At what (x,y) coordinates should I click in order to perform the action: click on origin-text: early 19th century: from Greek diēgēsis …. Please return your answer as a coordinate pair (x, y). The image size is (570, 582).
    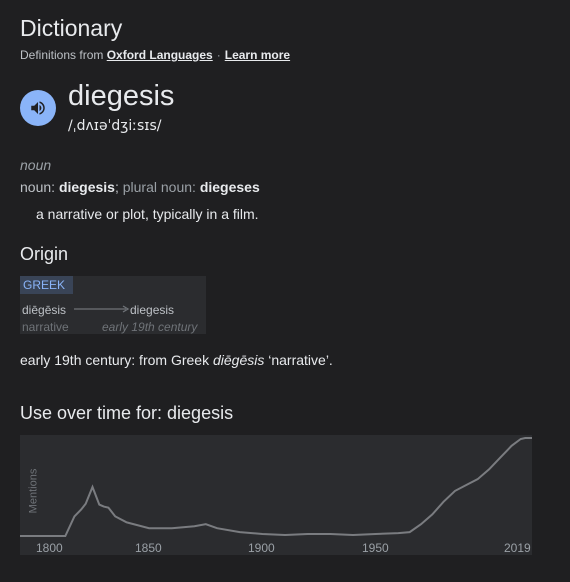
    Looking at the image, I should click on (176, 360).